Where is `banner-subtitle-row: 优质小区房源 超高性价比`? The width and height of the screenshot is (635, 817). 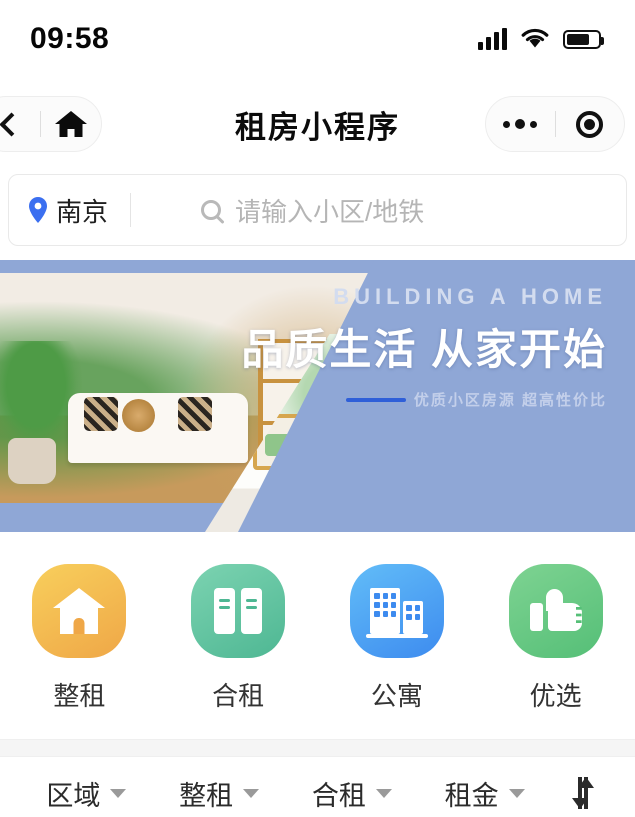
banner-subtitle-row: 优质小区房源 超高性价比 is located at coordinates (424, 399).